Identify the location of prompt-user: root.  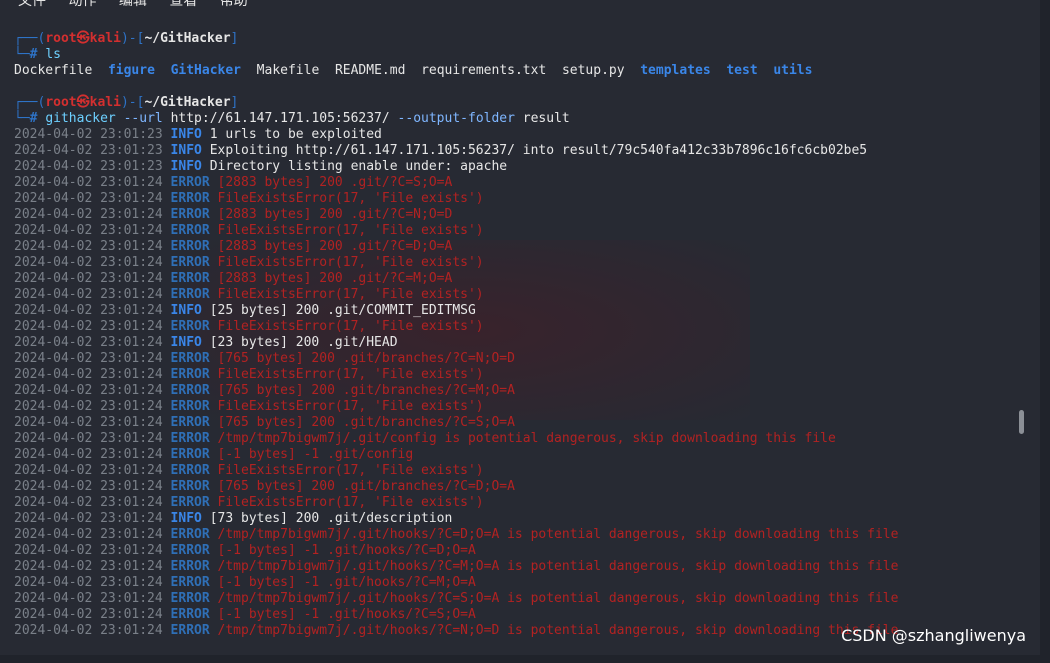
(61, 102).